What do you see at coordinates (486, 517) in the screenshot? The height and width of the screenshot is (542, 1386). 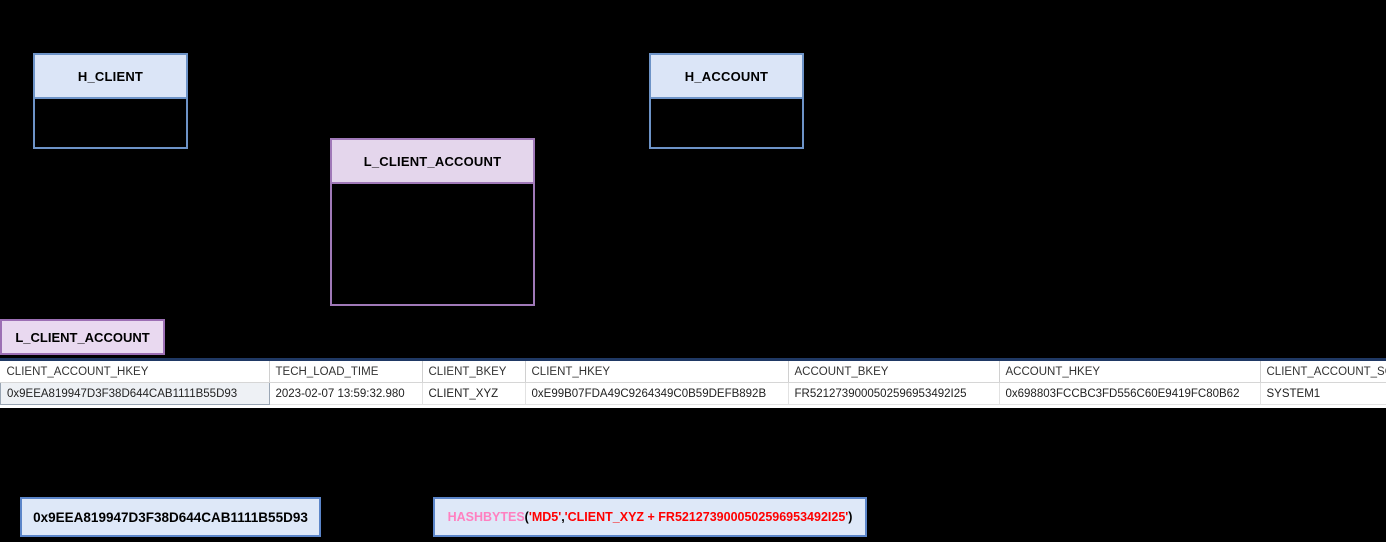 I see `hashbytes-function-name: HASHBYTES` at bounding box center [486, 517].